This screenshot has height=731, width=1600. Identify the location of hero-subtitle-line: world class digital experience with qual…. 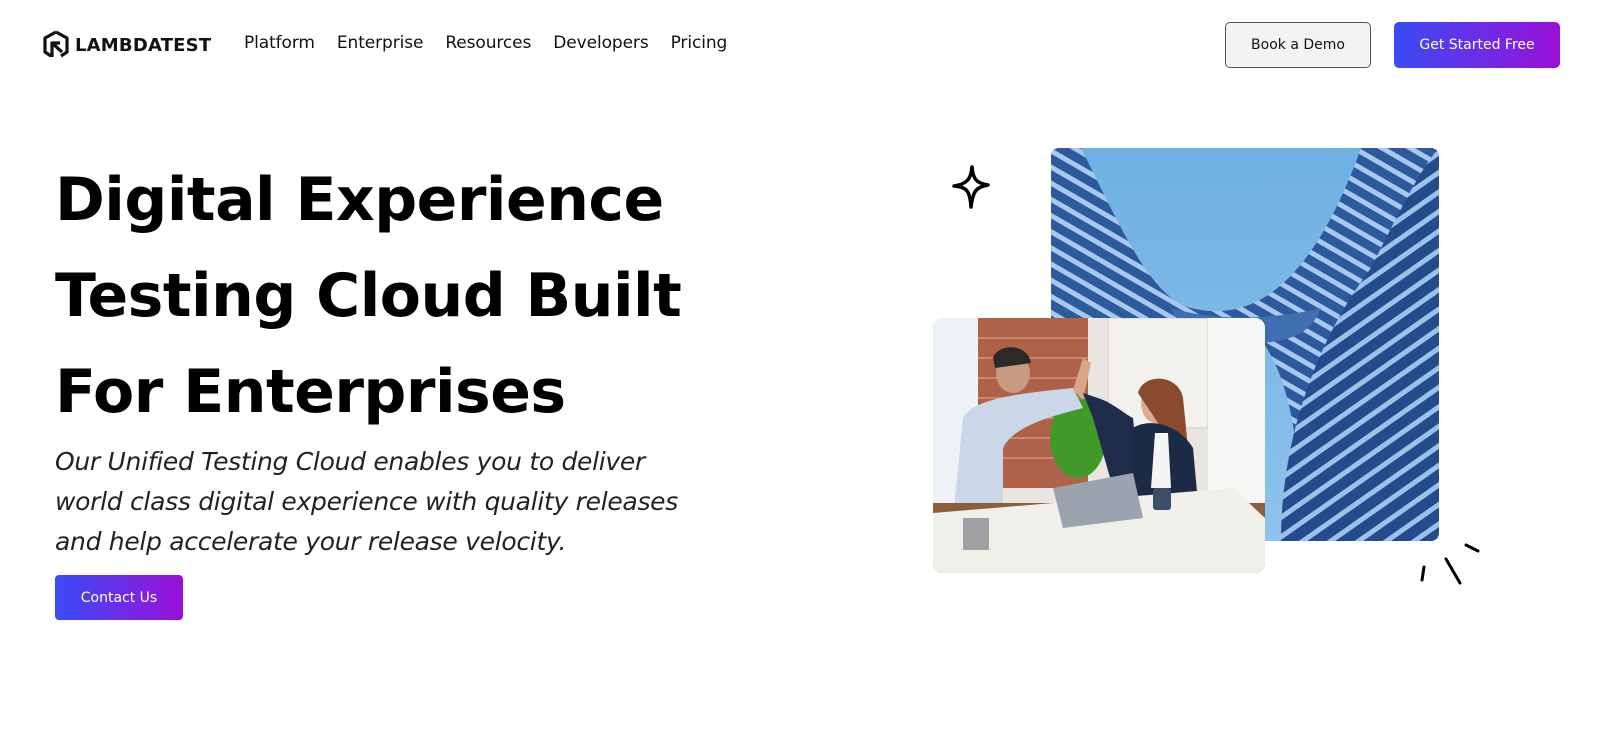
(366, 501).